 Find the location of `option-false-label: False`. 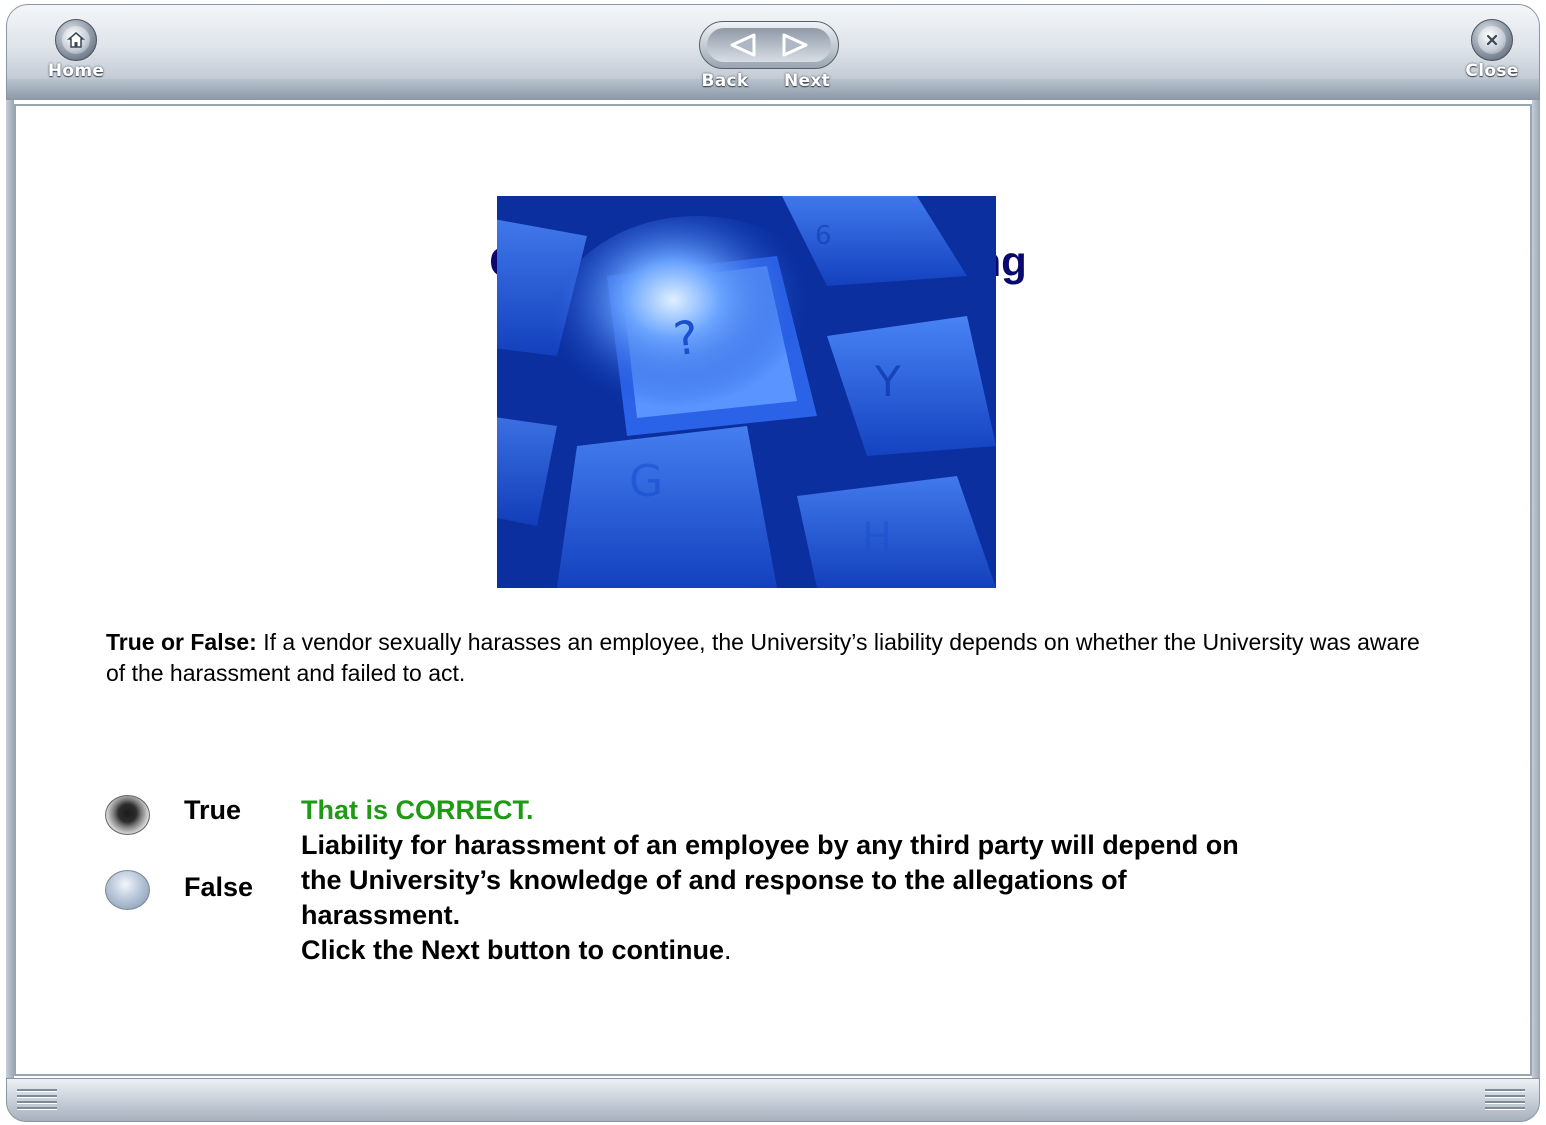

option-false-label: False is located at coordinates (218, 887).